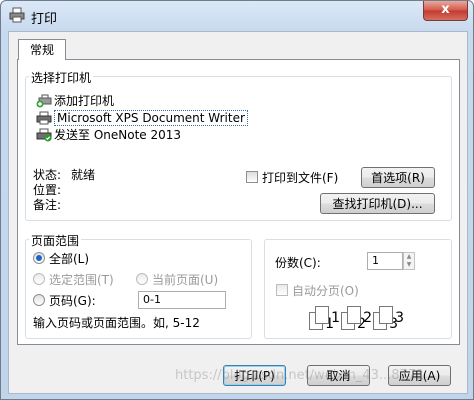 Image resolution: width=474 pixels, height=400 pixels. I want to click on preferences-button: 首选项(R), so click(398, 177).